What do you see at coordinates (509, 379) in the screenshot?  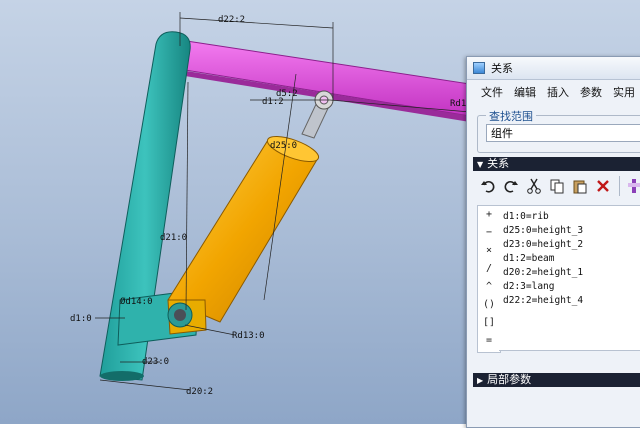 I see `local-params-label: 局部参数` at bounding box center [509, 379].